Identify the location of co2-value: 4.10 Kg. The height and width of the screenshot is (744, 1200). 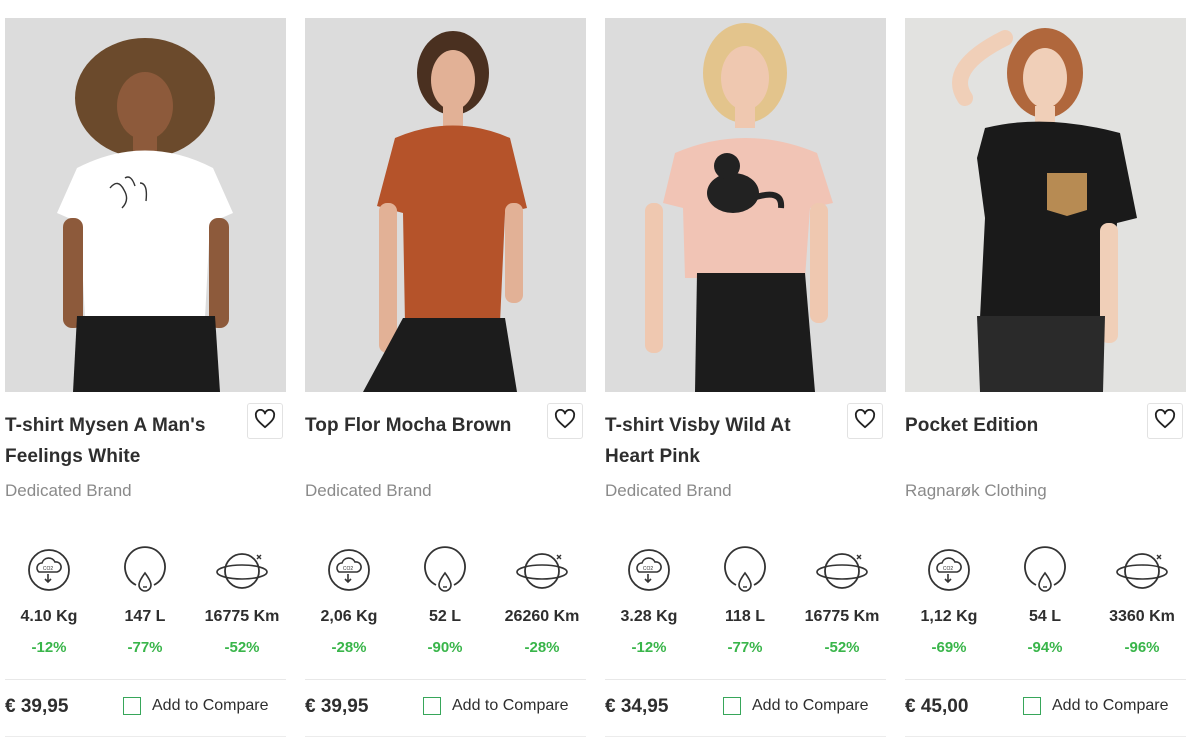
(49, 616).